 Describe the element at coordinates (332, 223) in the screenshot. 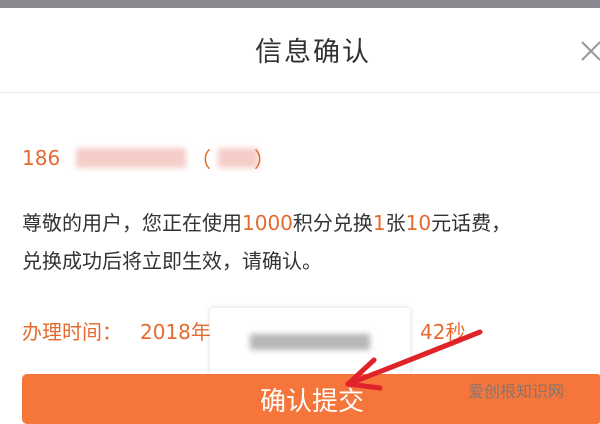

I see `message-part2: 积分兑换` at that location.